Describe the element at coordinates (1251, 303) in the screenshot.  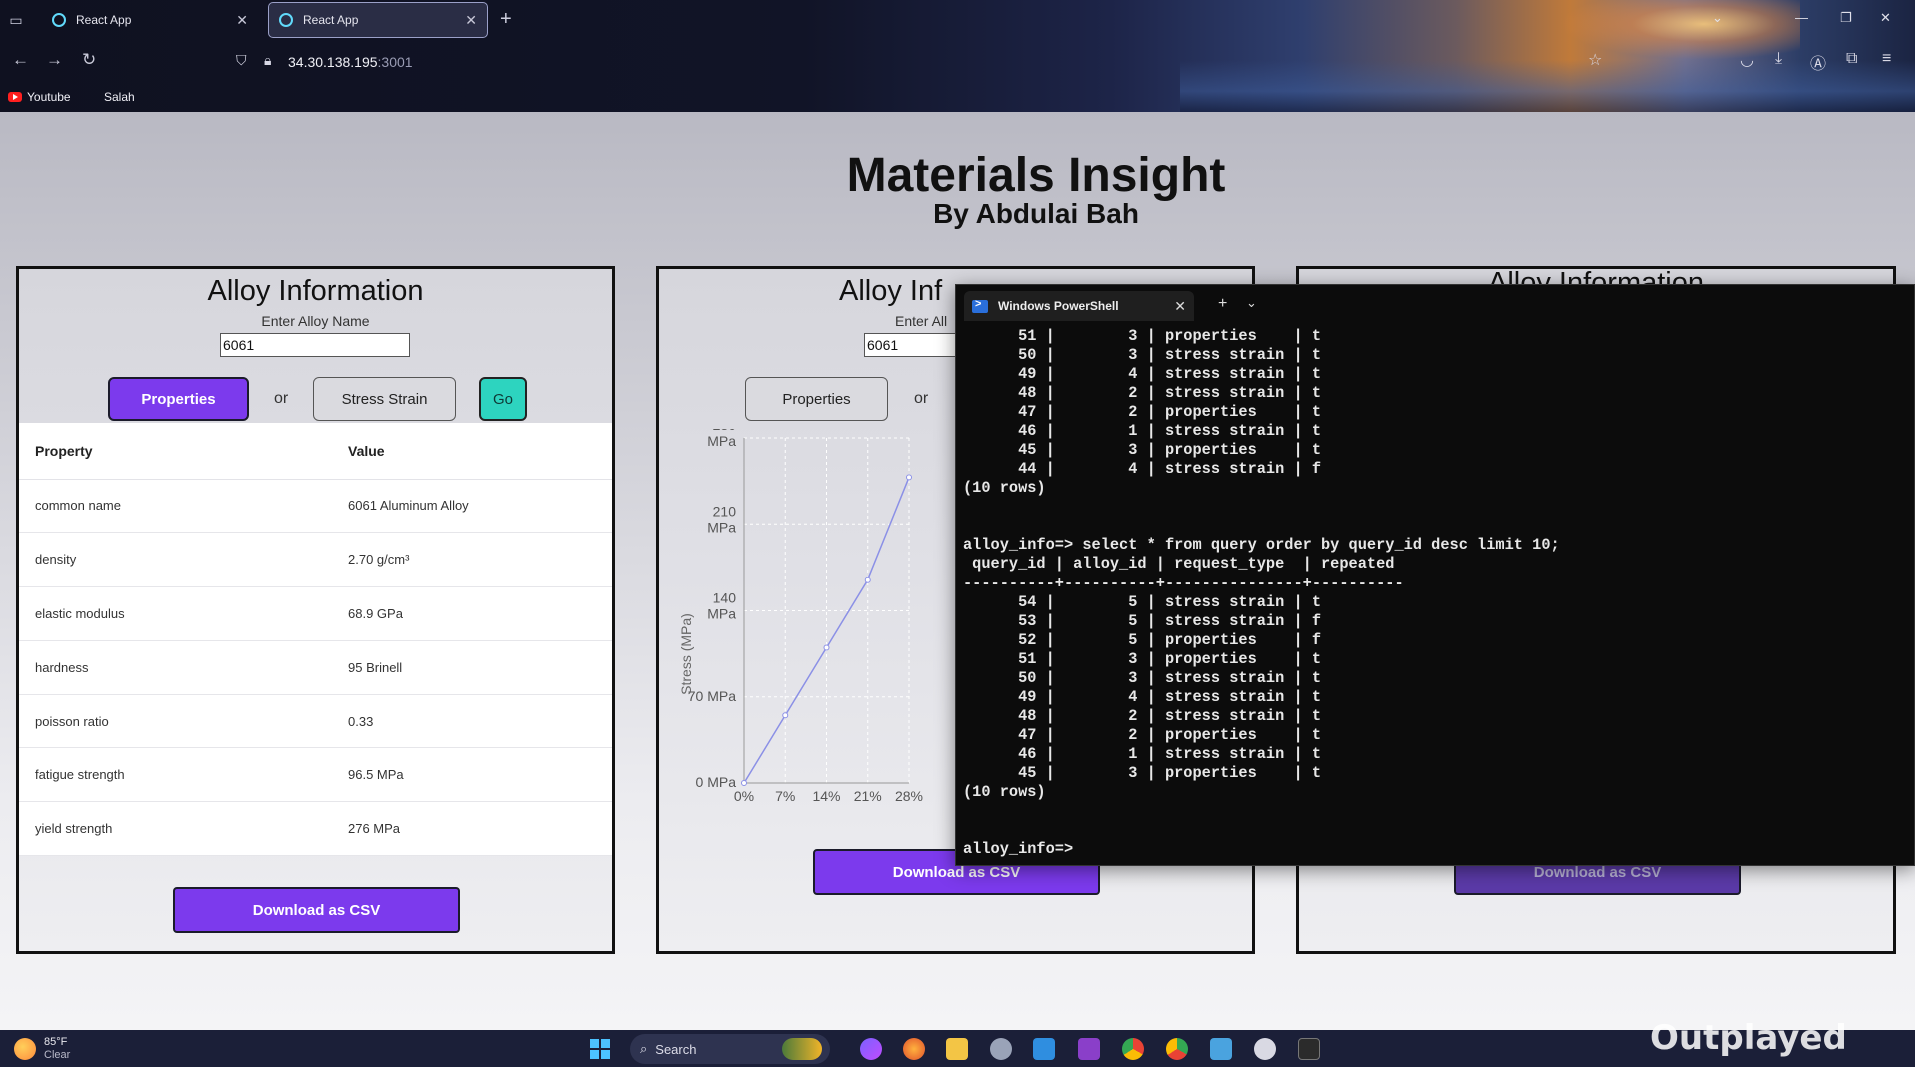
I see `terminal-dropdown-chevron-icon: ⌄` at that location.